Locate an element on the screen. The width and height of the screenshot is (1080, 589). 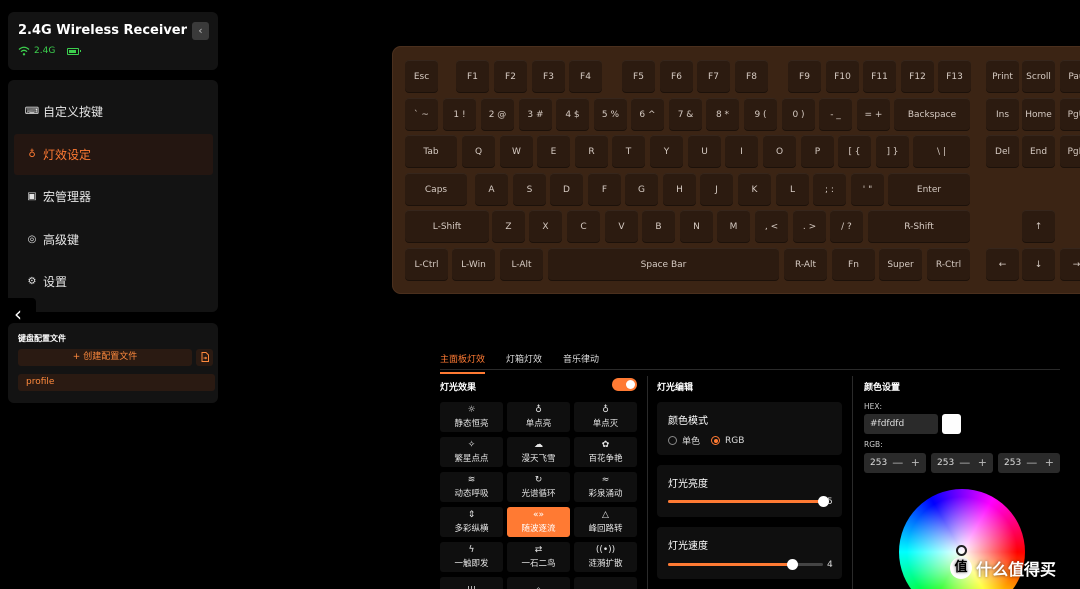
sidebar-item-4: ⚙ 设置 is located at coordinates (113, 281).